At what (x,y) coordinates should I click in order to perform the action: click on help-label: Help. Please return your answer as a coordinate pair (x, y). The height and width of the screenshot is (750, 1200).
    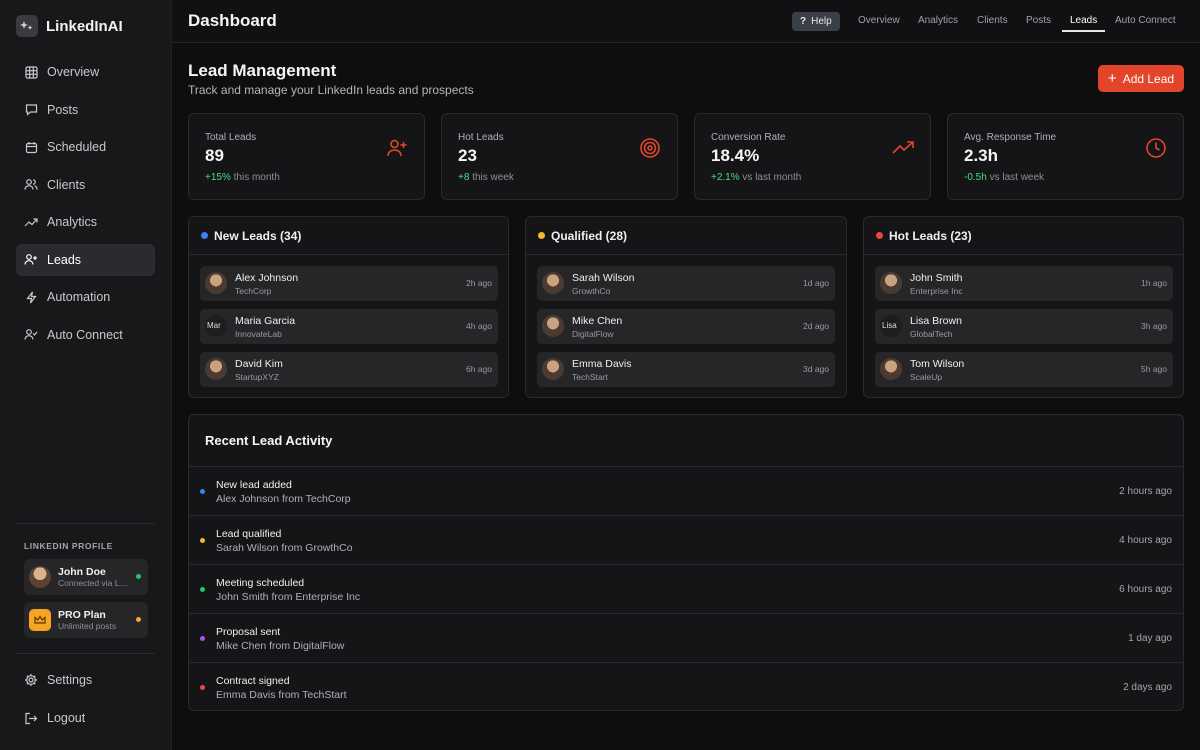
    Looking at the image, I should click on (821, 21).